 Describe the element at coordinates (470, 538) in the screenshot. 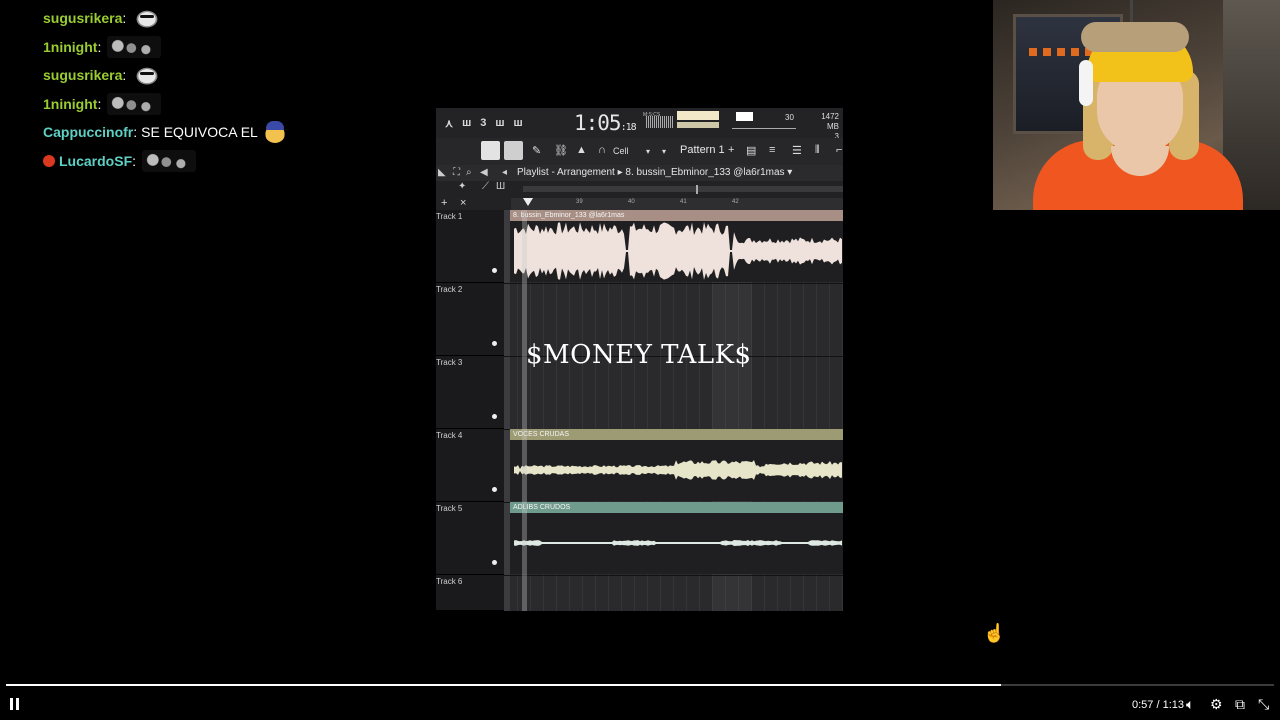

I see `track-header: Track 5` at that location.